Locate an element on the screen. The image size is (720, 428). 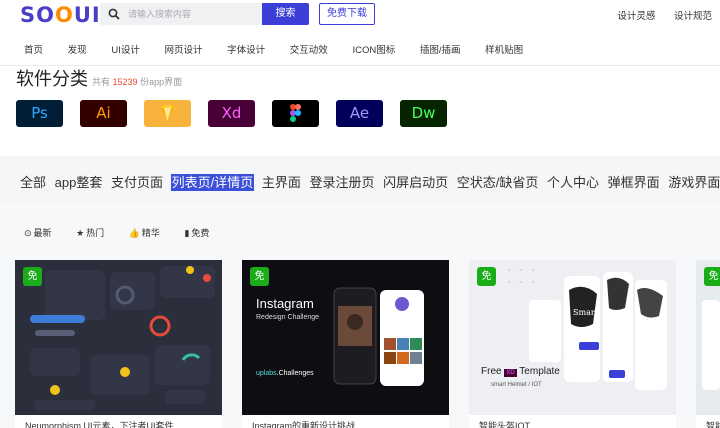
brand-challenges: .Challenges is located at coordinates (295, 373).